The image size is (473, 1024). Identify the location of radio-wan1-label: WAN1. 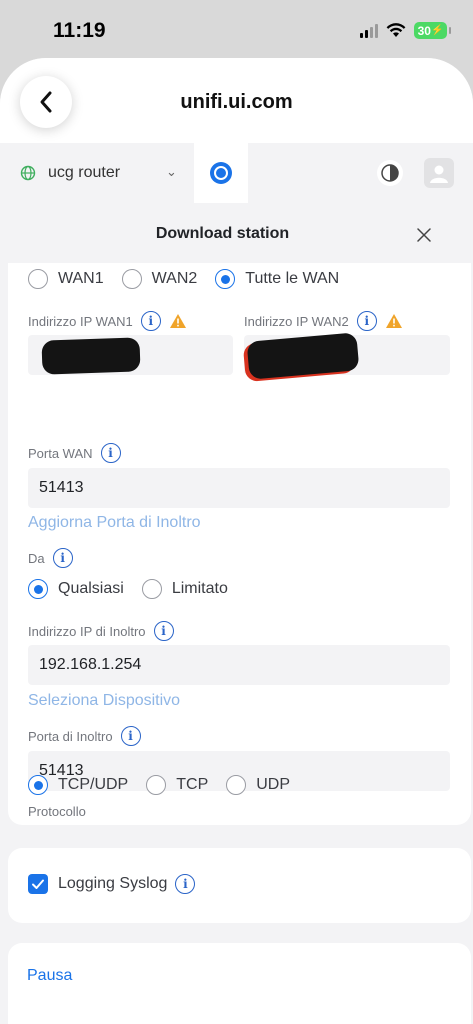
(81, 278).